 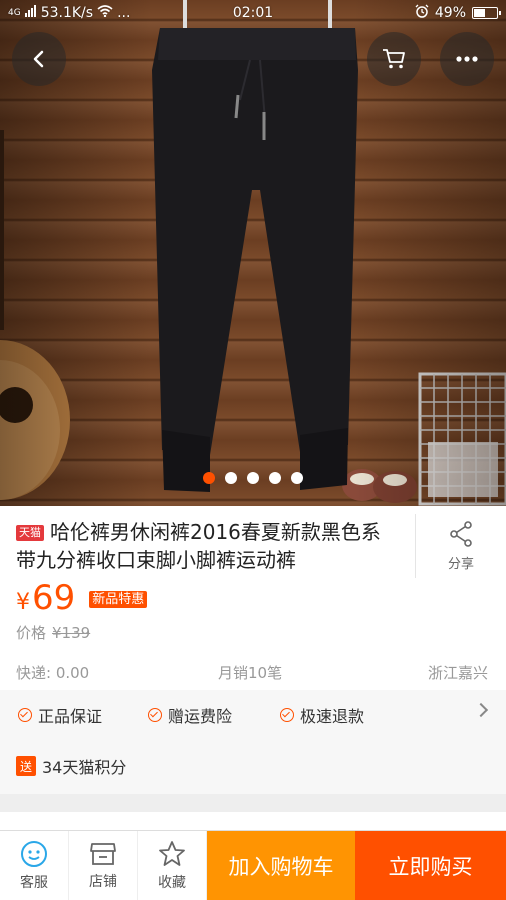 I want to click on share-icon, so click(x=461, y=533).